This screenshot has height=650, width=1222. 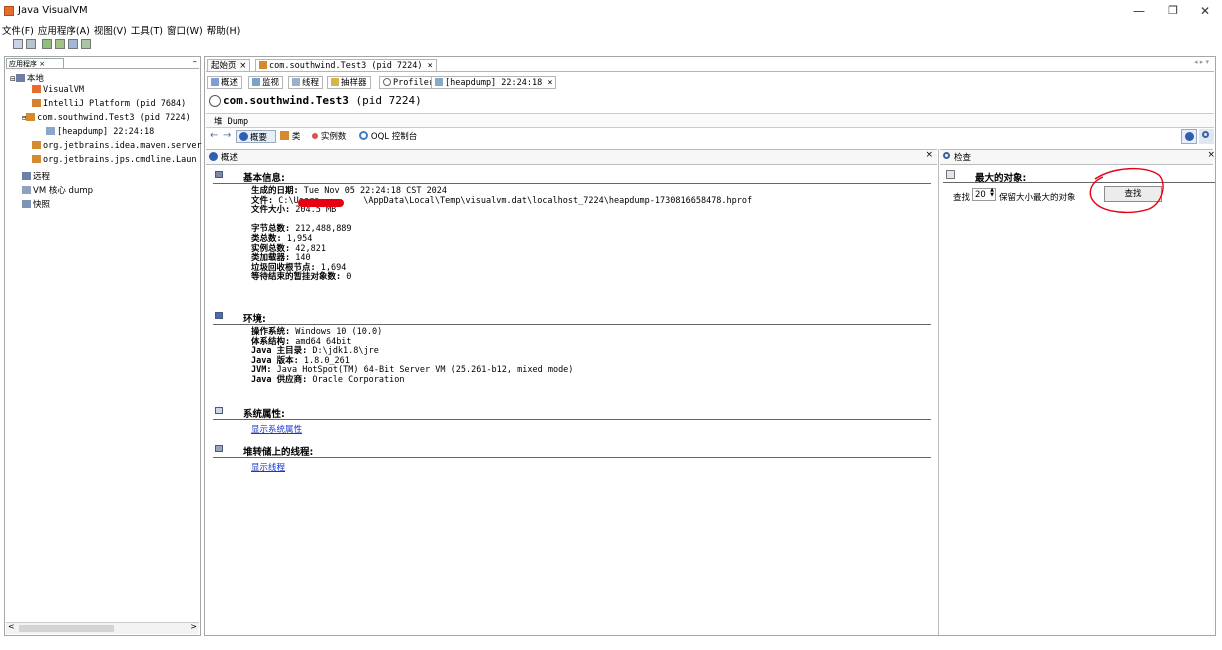 What do you see at coordinates (1139, 11) in the screenshot?
I see `minimize-button: —` at bounding box center [1139, 11].